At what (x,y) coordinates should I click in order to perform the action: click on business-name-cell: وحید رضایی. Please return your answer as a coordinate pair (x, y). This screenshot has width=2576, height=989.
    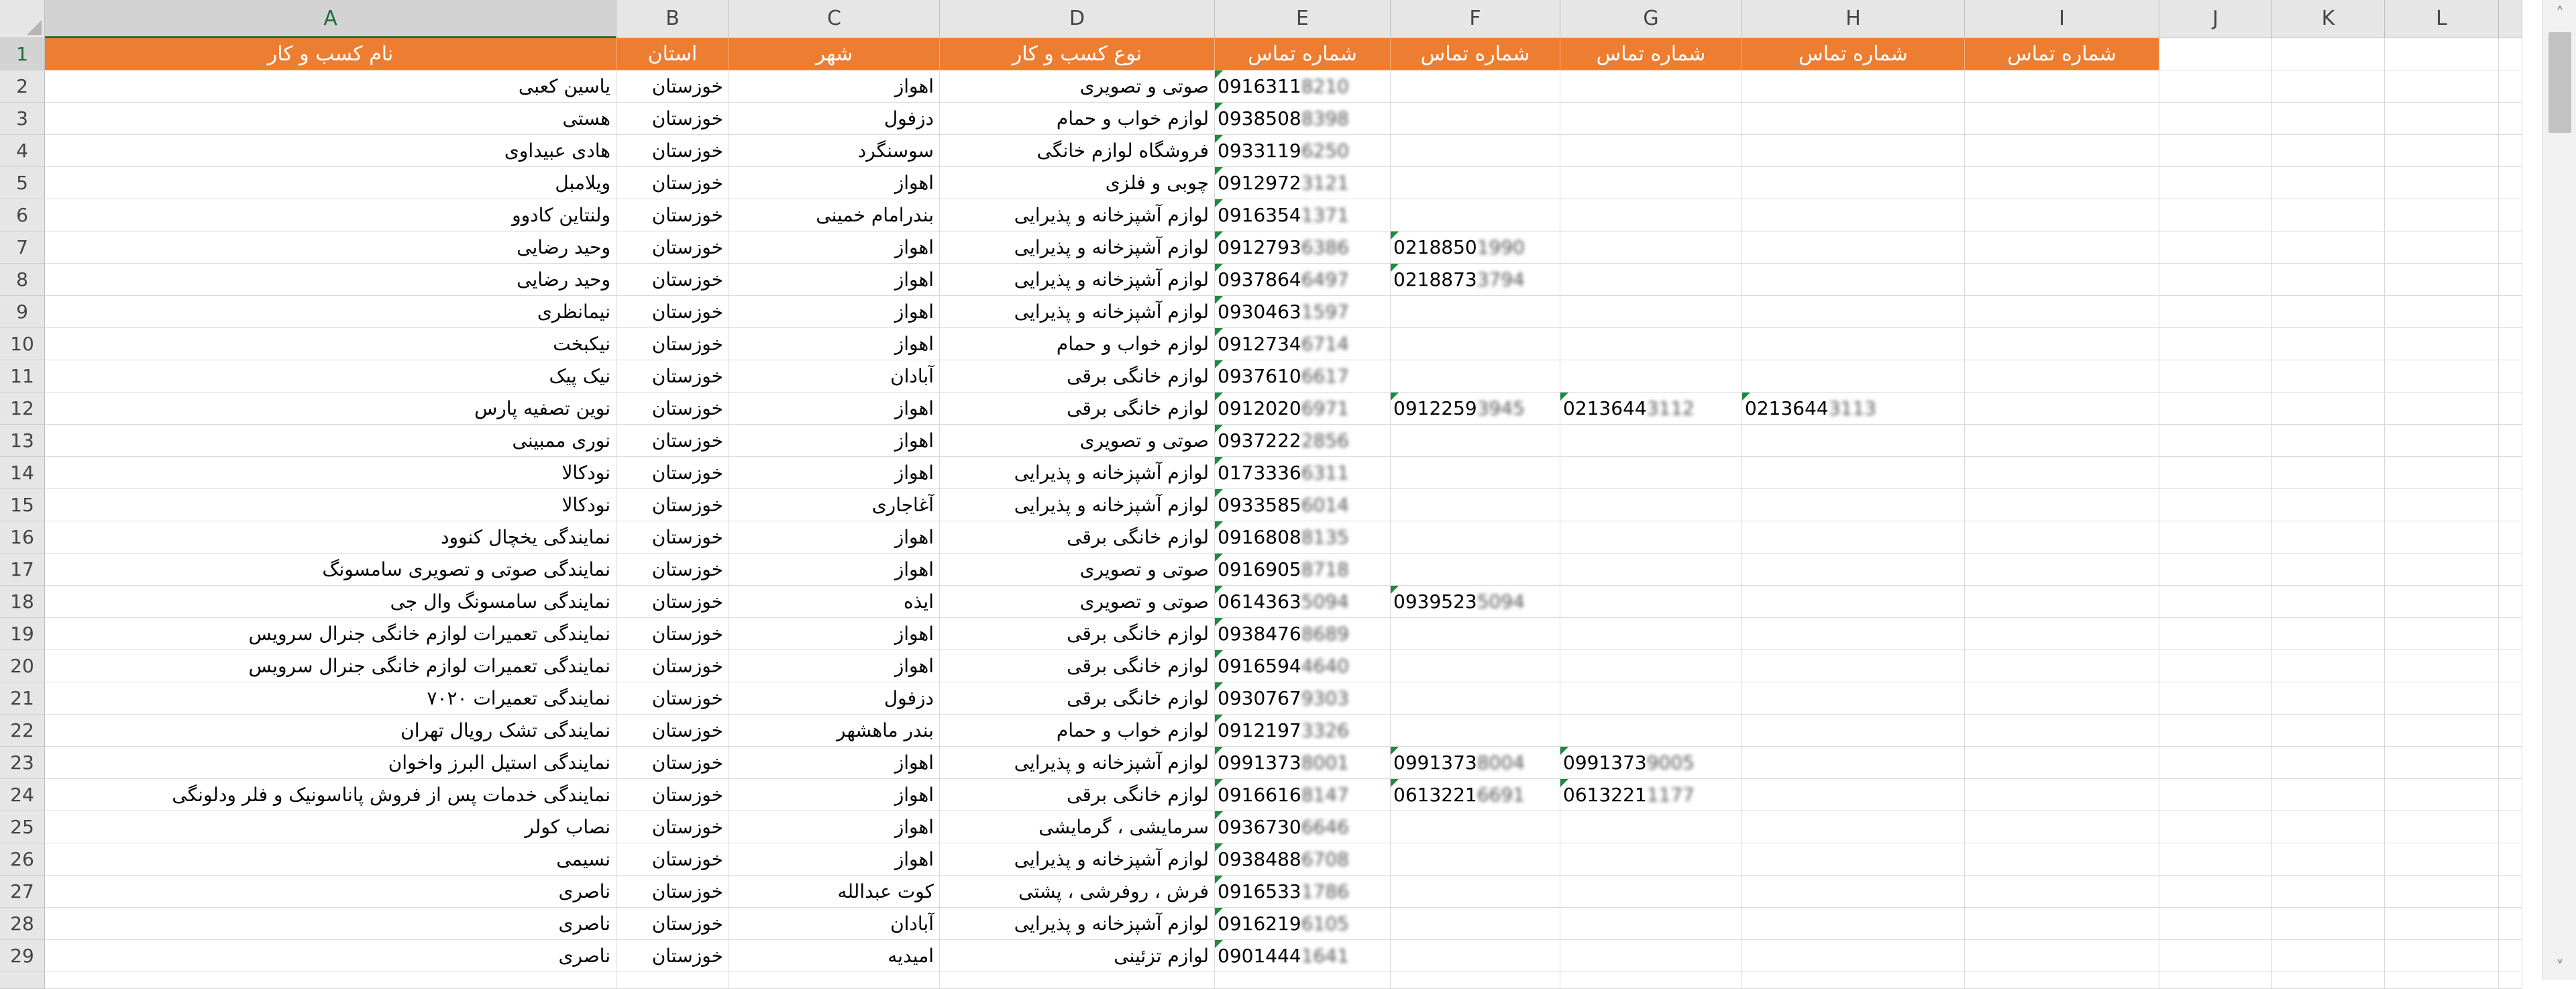
    Looking at the image, I should click on (330, 280).